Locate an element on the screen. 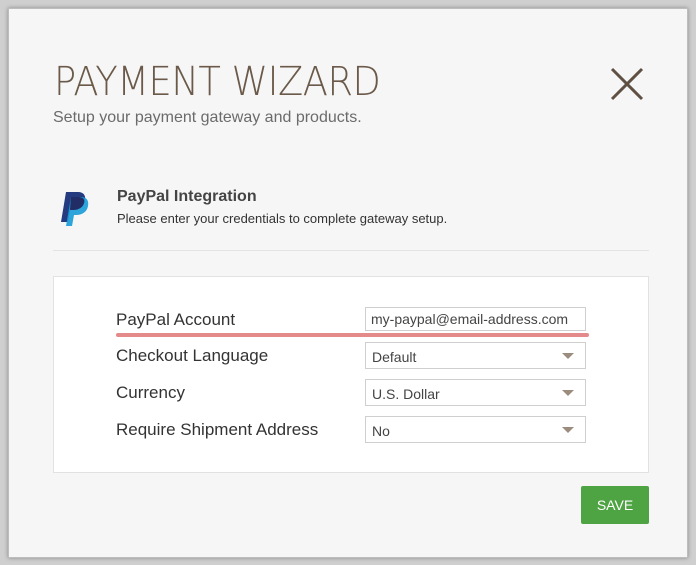  paypal-logo-icon is located at coordinates (75, 209).